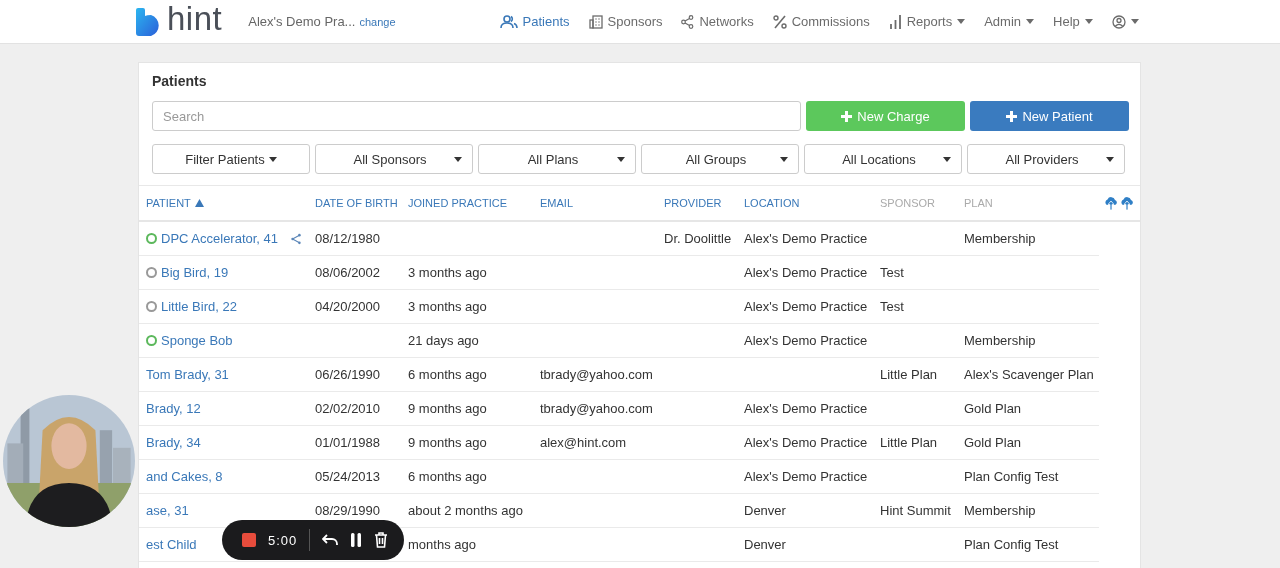 The image size is (1280, 568). I want to click on patient-link: DPC Accelerator, 41, so click(220, 238).